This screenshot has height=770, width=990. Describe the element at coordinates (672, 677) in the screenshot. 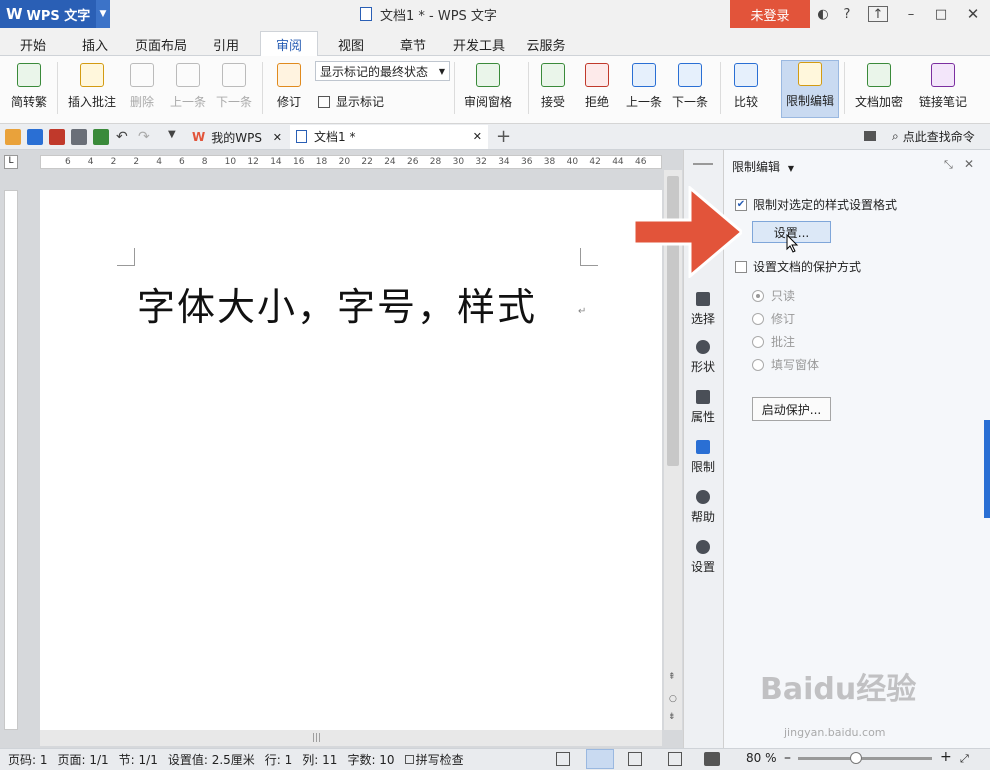

I see `prev-page-icon: ⇞` at that location.